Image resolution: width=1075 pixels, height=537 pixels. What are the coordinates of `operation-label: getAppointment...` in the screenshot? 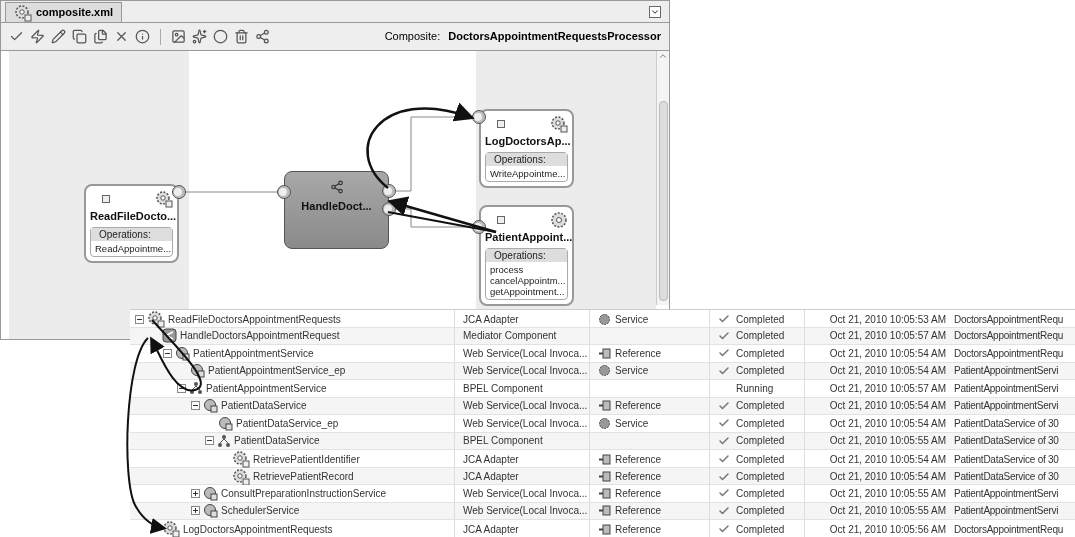 It's located at (526, 291).